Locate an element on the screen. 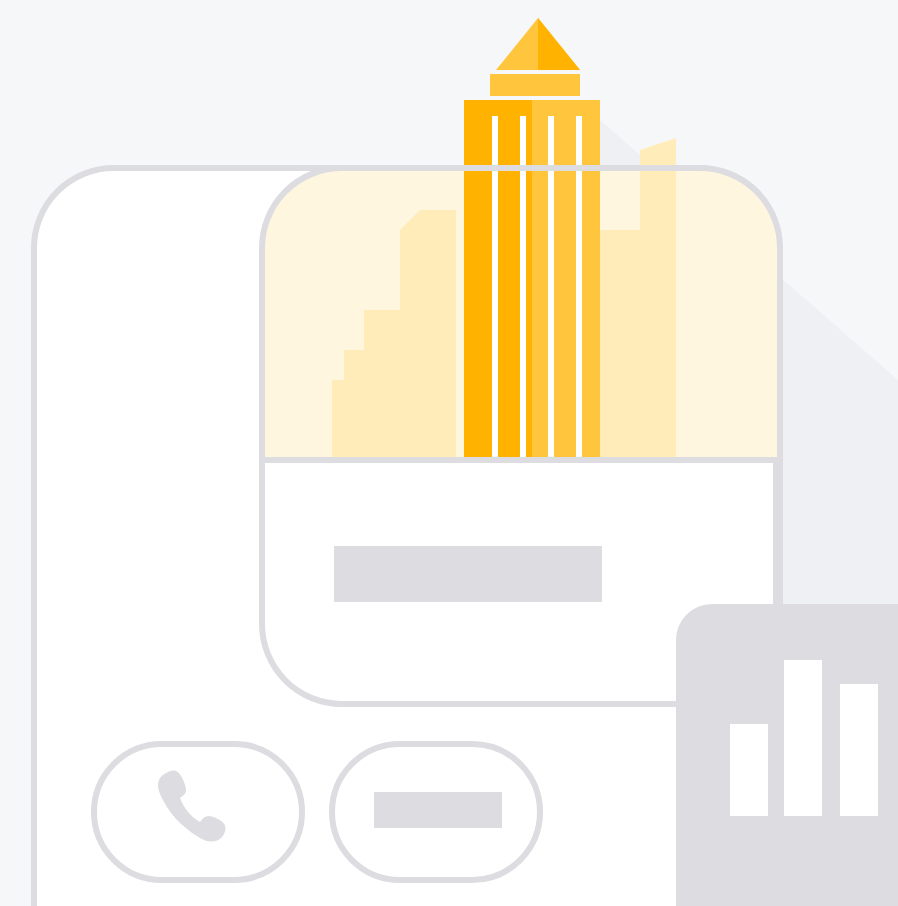 Image resolution: width=898 pixels, height=906 pixels. phone-icon is located at coordinates (192, 806).